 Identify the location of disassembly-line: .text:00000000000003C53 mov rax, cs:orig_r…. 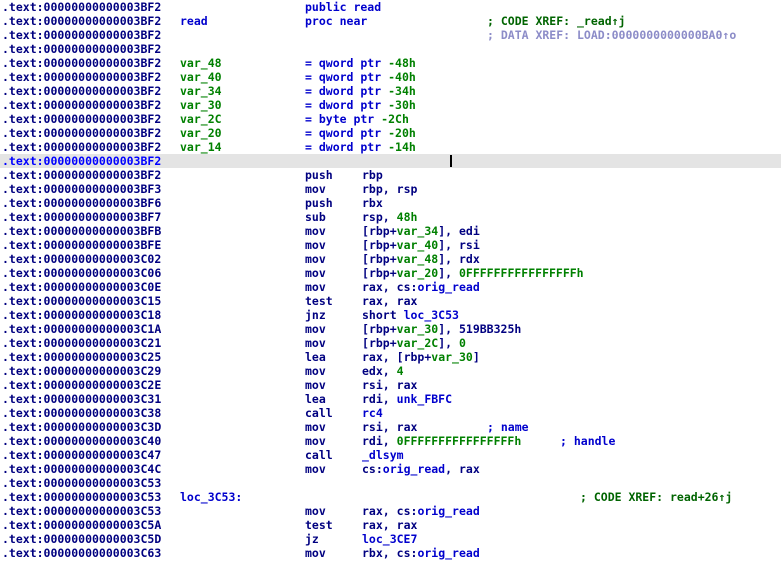
(390, 511).